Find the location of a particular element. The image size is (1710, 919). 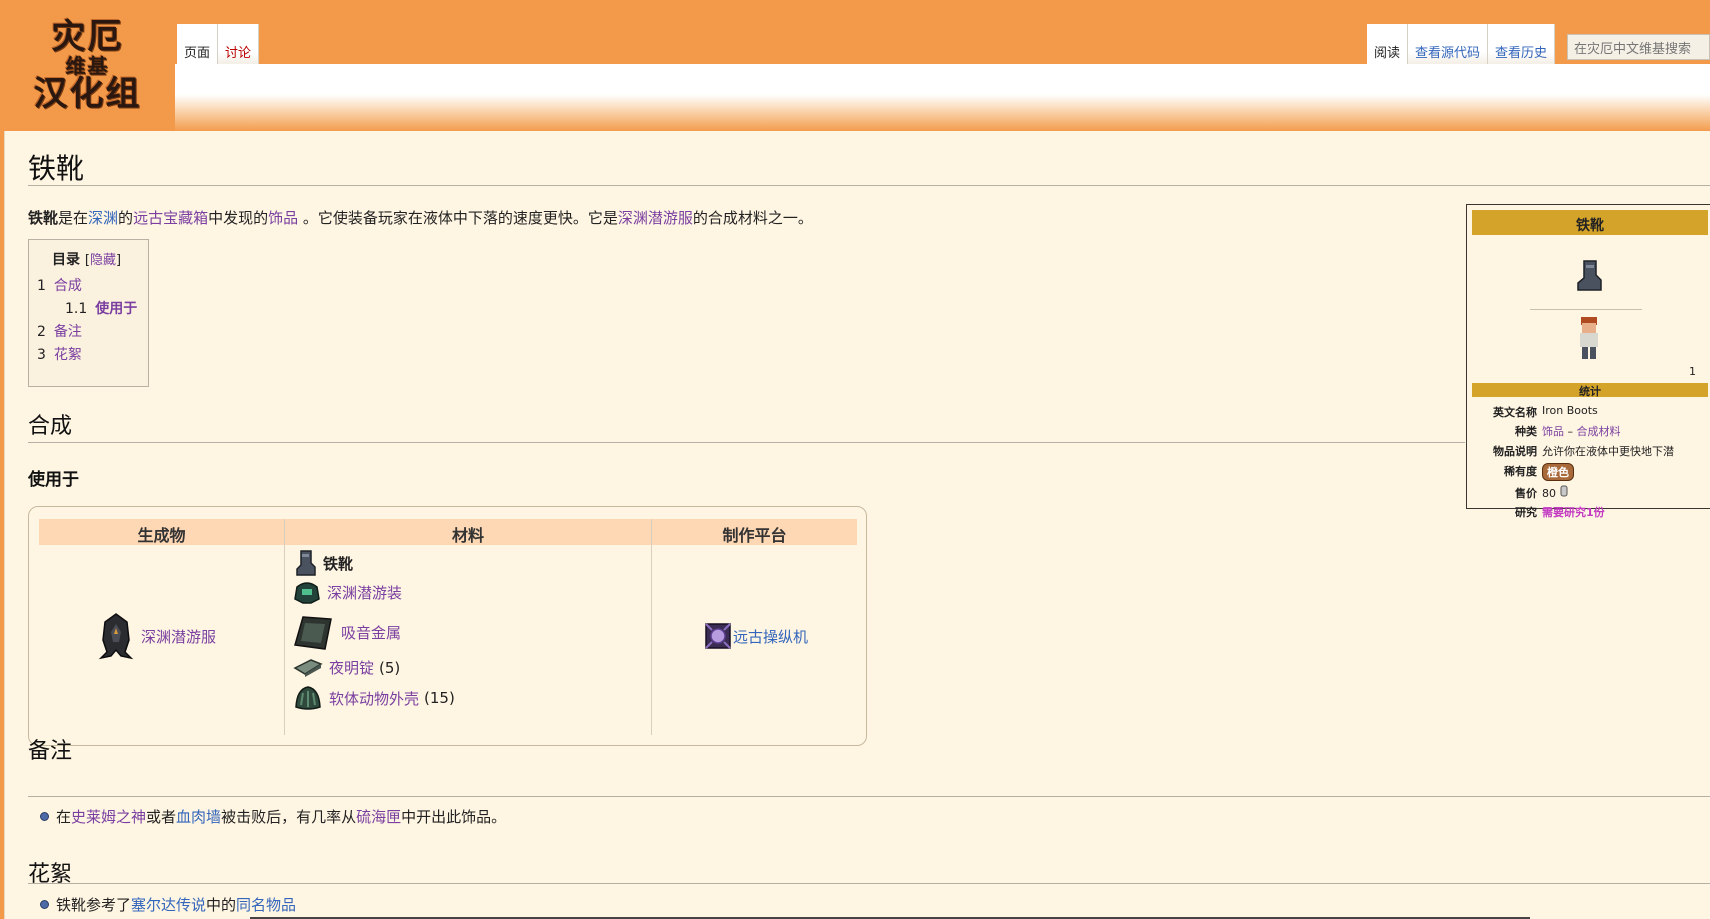

trivia-text: 中的 is located at coordinates (221, 905).